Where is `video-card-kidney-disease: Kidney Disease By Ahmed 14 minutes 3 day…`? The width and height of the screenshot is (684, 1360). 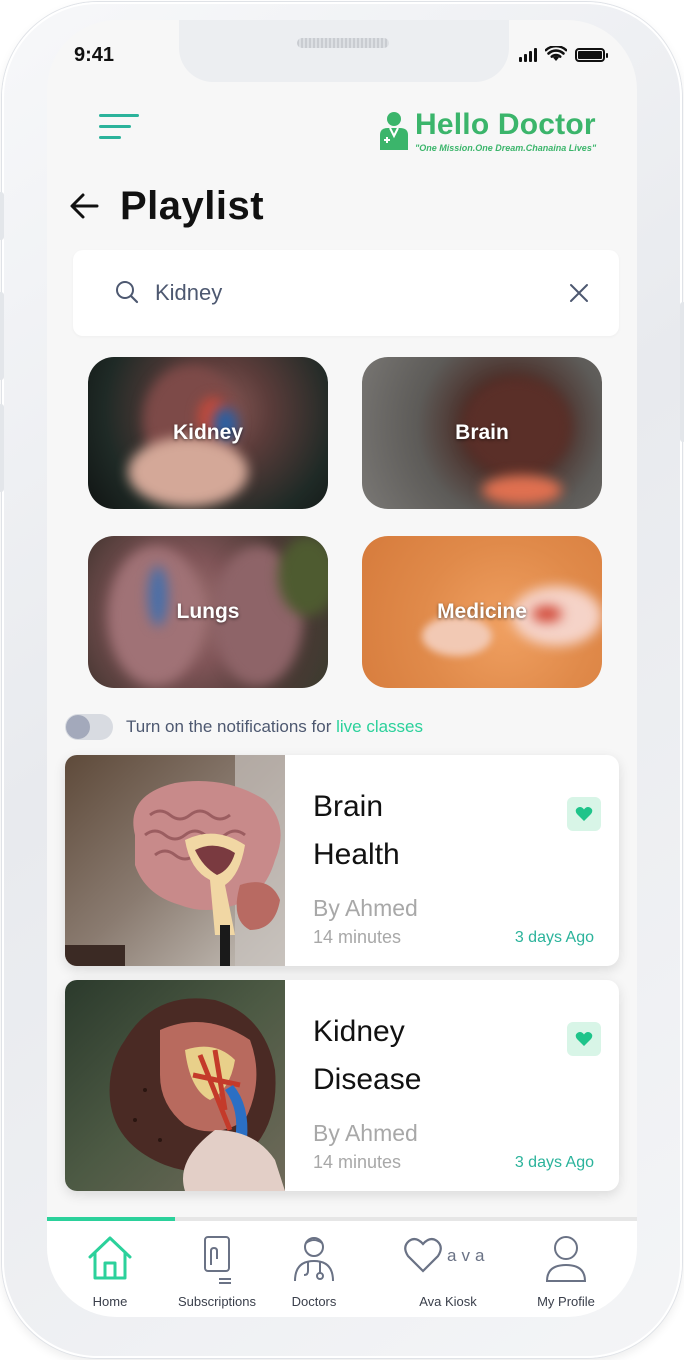
video-card-kidney-disease: Kidney Disease By Ahmed 14 minutes 3 day… is located at coordinates (342, 1085).